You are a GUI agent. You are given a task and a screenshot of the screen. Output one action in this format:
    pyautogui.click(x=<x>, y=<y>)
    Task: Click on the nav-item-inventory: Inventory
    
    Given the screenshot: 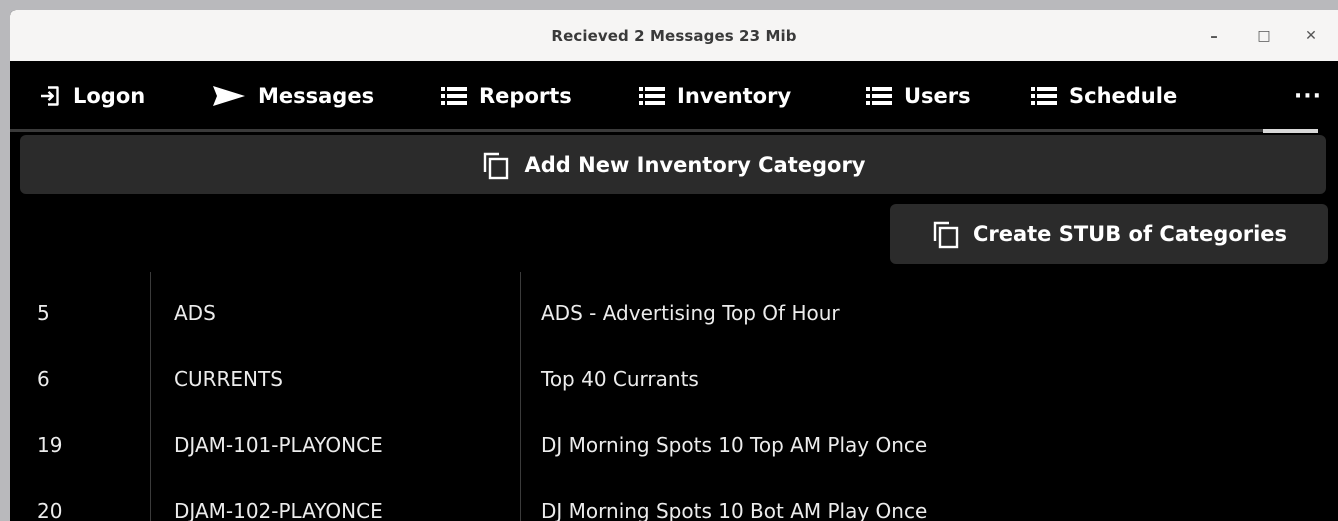 What is the action you would take?
    pyautogui.click(x=715, y=96)
    